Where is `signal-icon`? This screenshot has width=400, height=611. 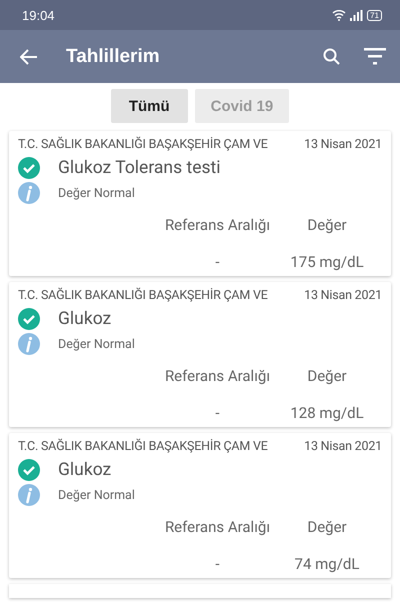
signal-icon is located at coordinates (357, 15).